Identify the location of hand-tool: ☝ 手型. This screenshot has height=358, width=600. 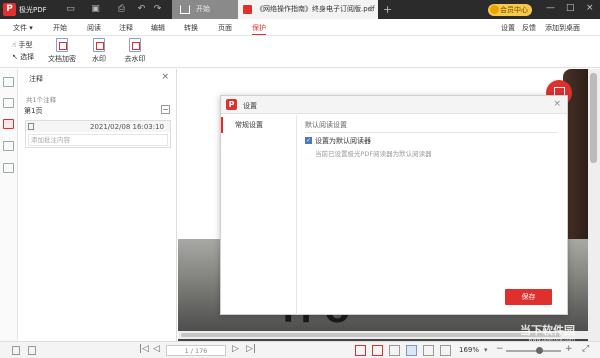
(22, 45).